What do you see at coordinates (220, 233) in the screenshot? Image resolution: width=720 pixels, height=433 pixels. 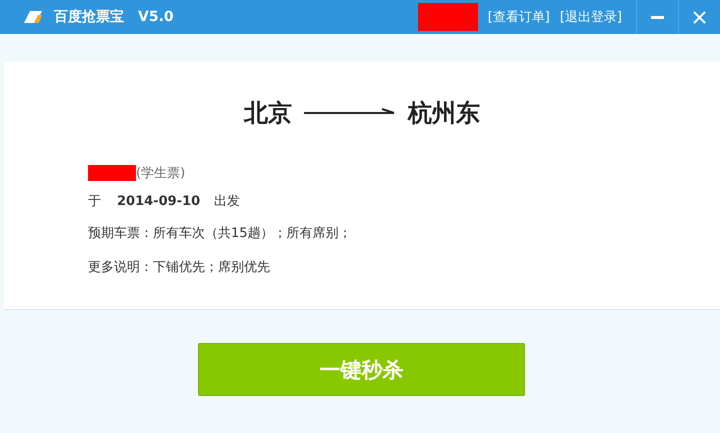 I see `detail-text: 预期车票：所有车次（共15趟）；所有席别；` at bounding box center [220, 233].